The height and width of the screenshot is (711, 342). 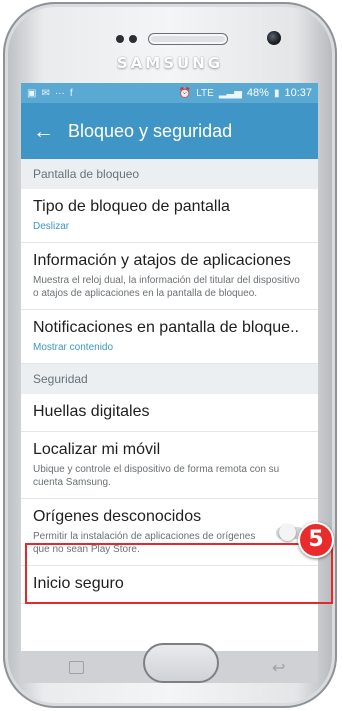 What do you see at coordinates (169, 379) in the screenshot?
I see `section-header-security: Seguridad` at bounding box center [169, 379].